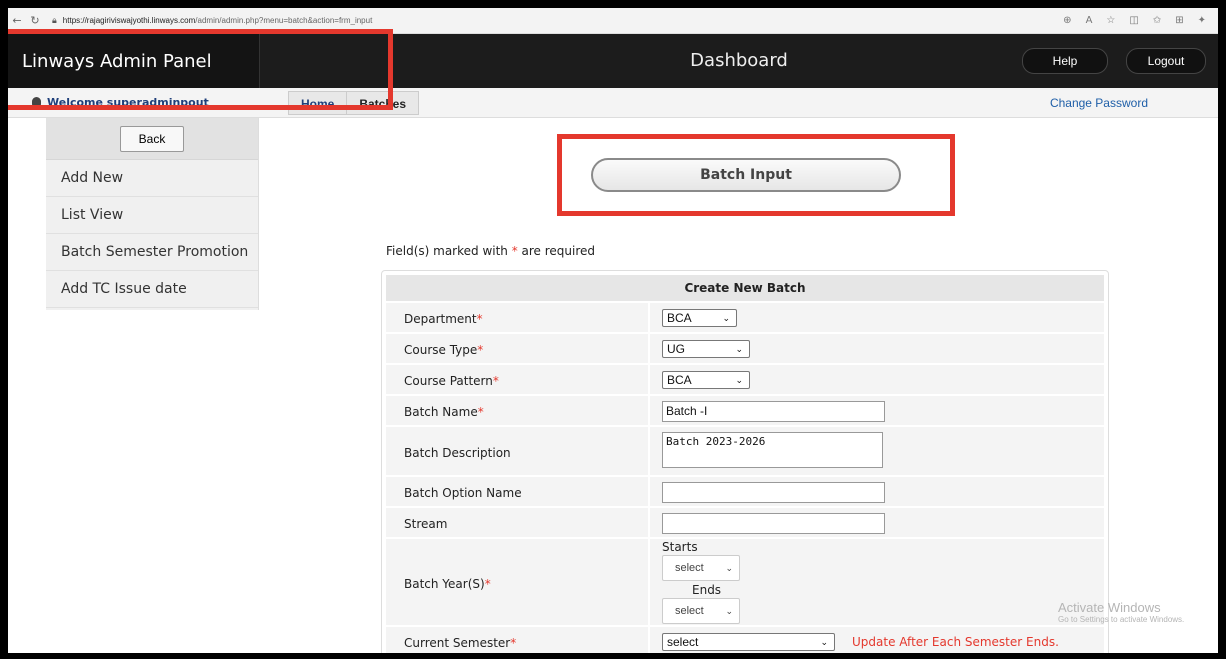  I want to click on ends-value: select, so click(689, 611).